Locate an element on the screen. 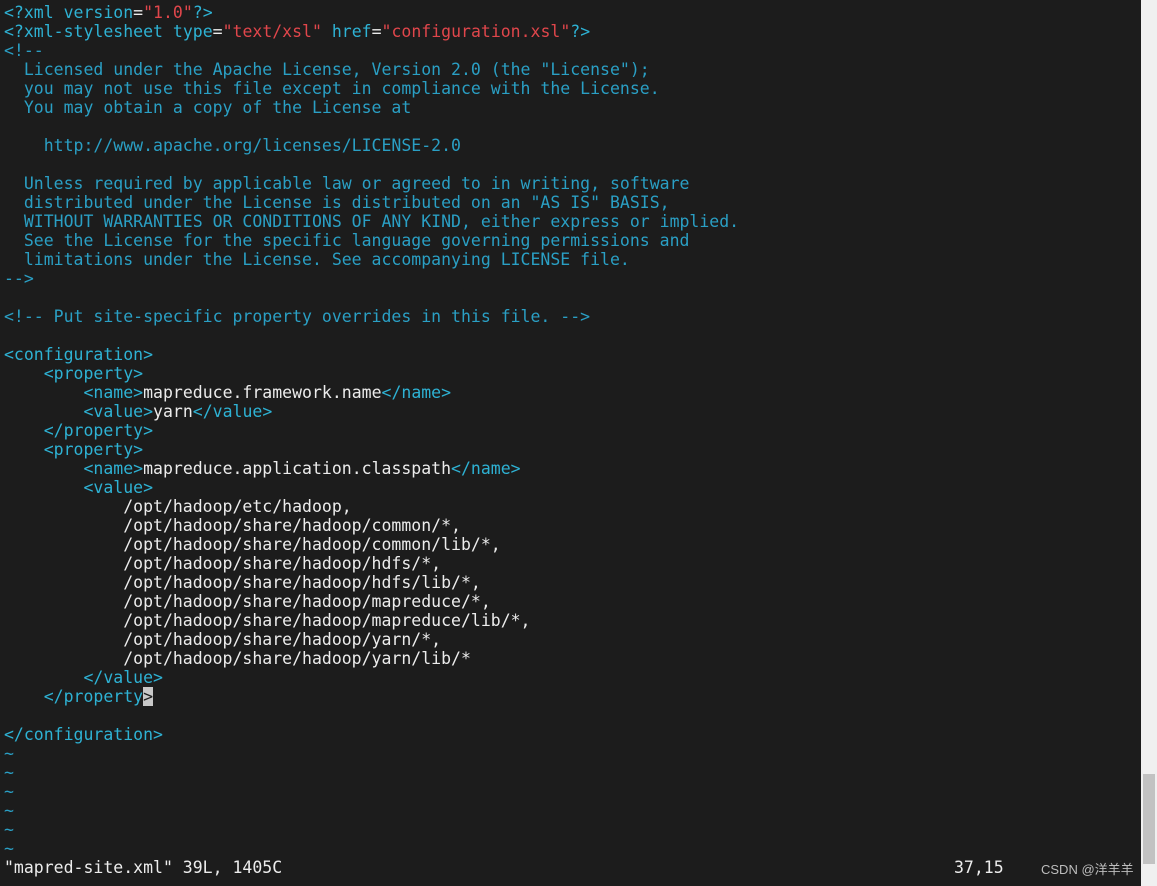  code-line: /opt/hadoop/share/hadoop/hdfs/*, is located at coordinates (570, 563).